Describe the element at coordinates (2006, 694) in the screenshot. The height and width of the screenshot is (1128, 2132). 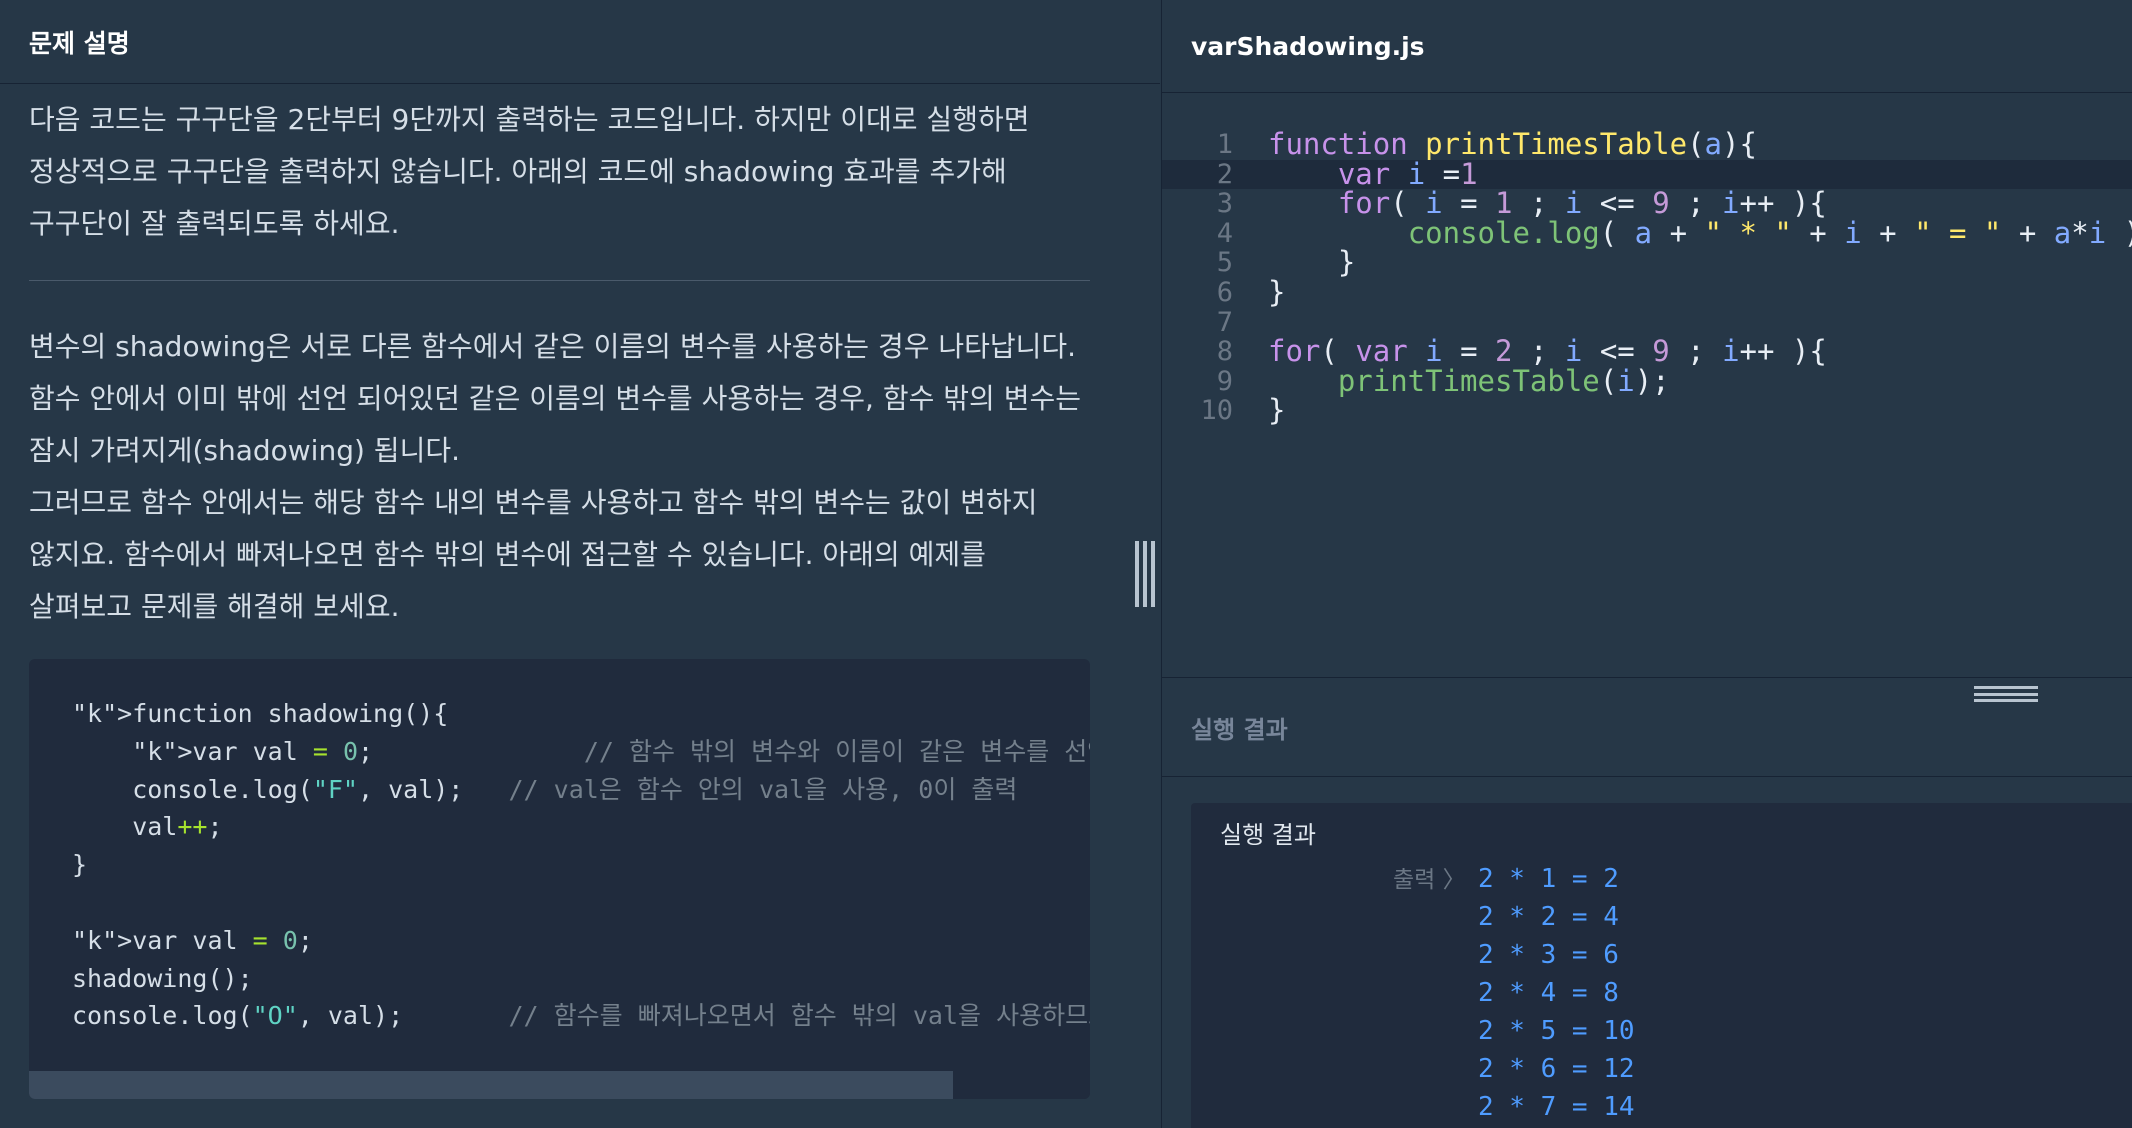
I see `horizontal-resize-handle` at that location.